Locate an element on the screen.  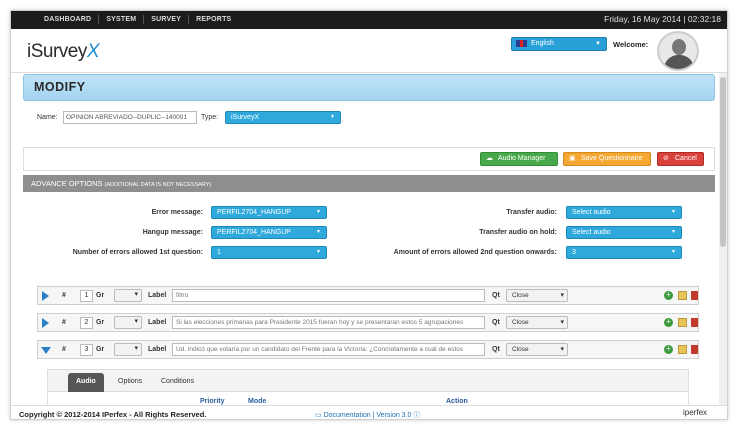
tab-conditions: Conditions is located at coordinates (177, 382).